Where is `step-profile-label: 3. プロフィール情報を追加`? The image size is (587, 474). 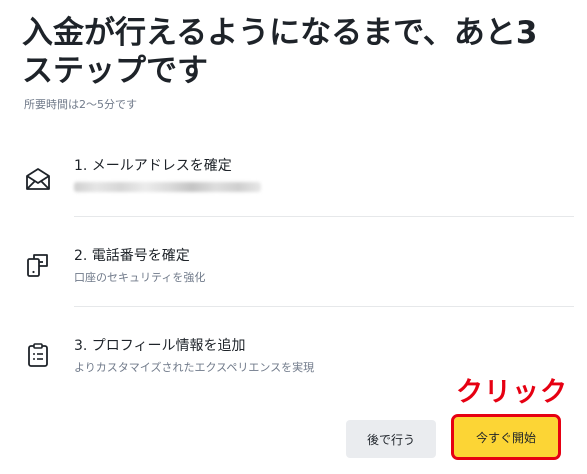 step-profile-label: 3. プロフィール情報を追加 is located at coordinates (160, 346).